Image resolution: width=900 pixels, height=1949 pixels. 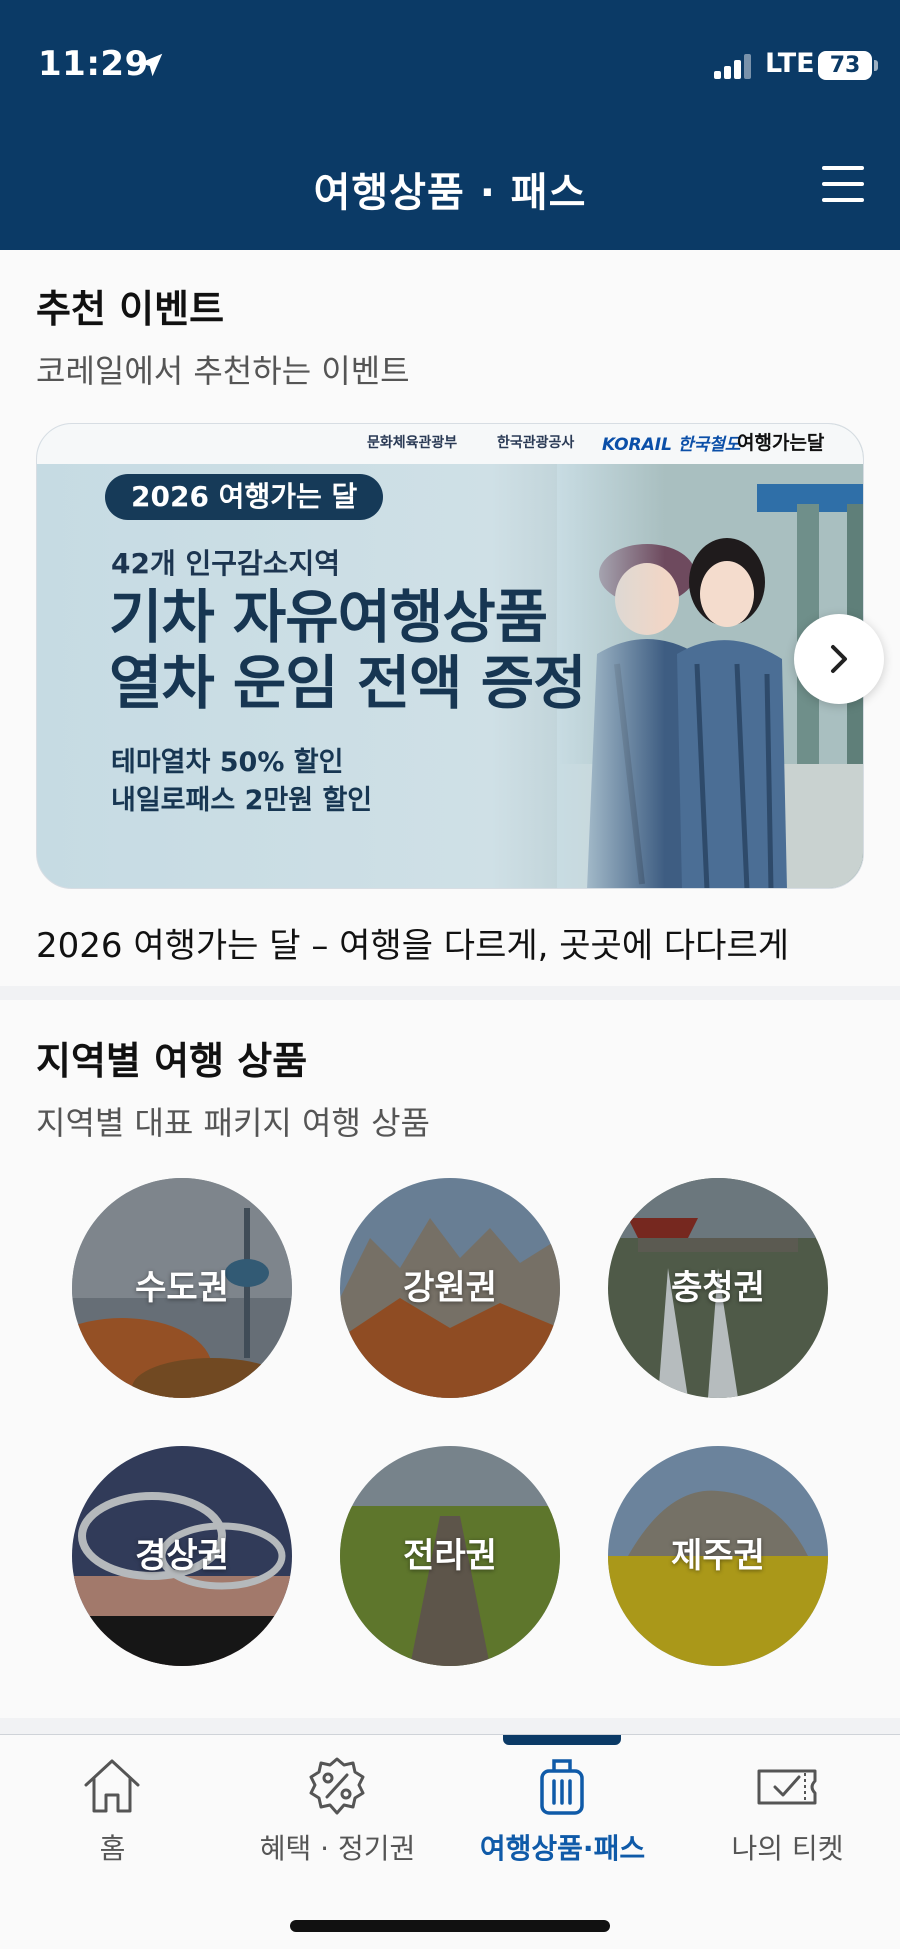 I want to click on banner-caption: 2026 여행가는 달 – 여행을 다르게, 곳곳에 다다르게, so click(x=412, y=942).